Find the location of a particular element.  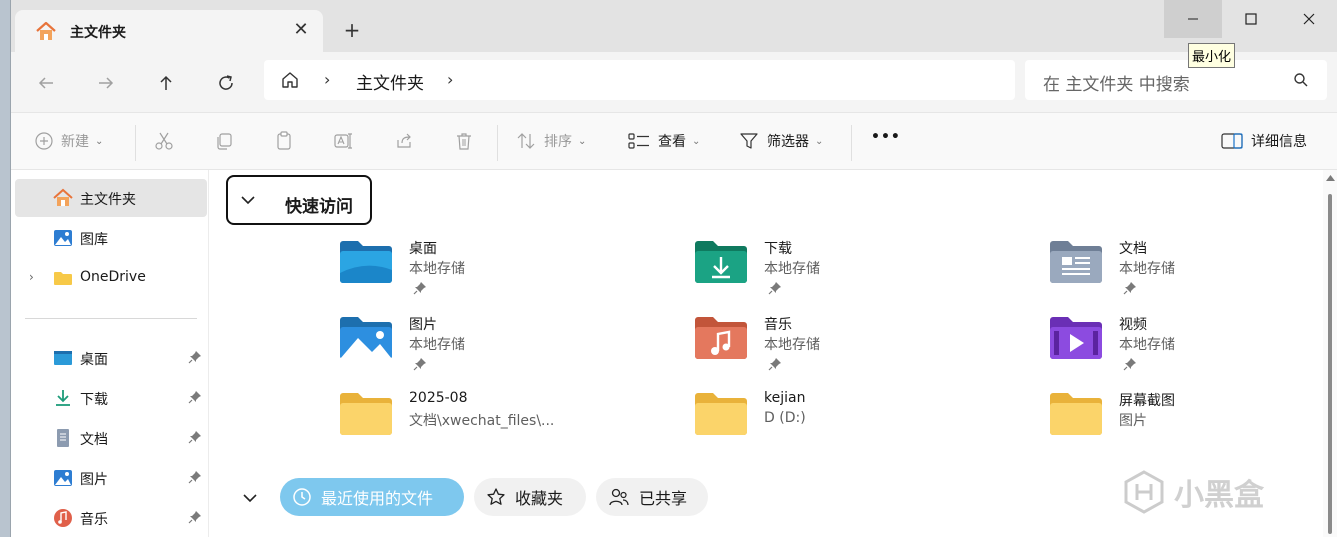

view-label: 查看 is located at coordinates (672, 142).